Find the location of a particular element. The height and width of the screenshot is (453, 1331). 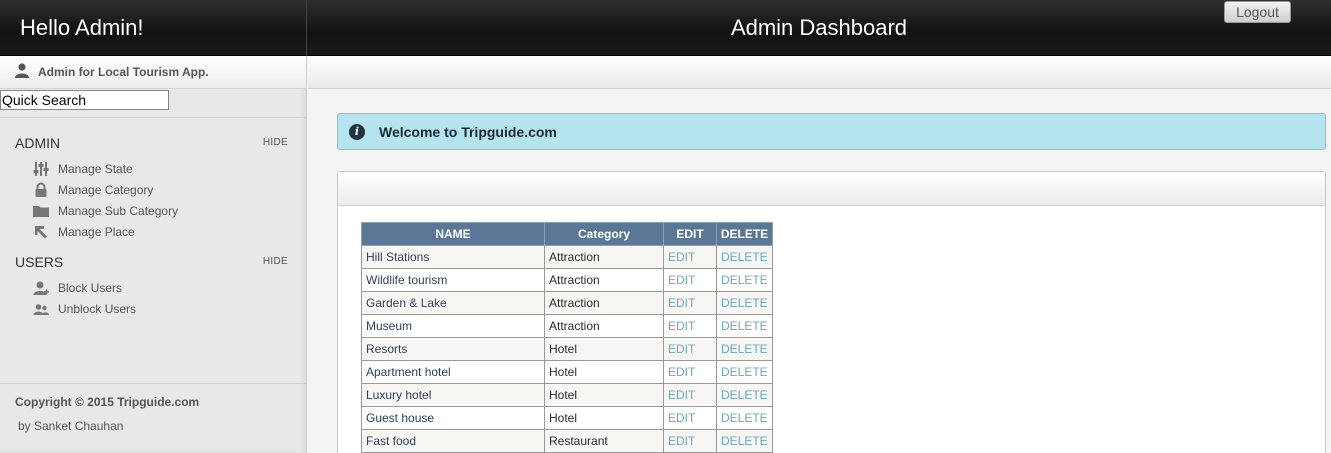

logout-button: Logout is located at coordinates (1257, 12).